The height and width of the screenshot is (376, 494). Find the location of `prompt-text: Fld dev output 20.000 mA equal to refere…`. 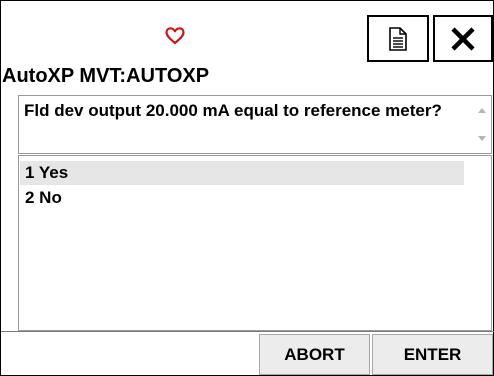

prompt-text: Fld dev output 20.000 mA equal to refere… is located at coordinates (233, 110).